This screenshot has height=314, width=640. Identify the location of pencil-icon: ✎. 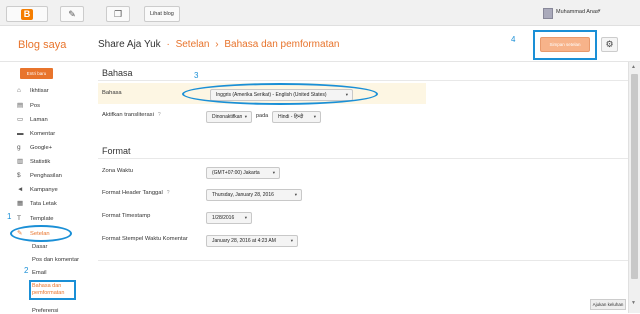
(72, 14).